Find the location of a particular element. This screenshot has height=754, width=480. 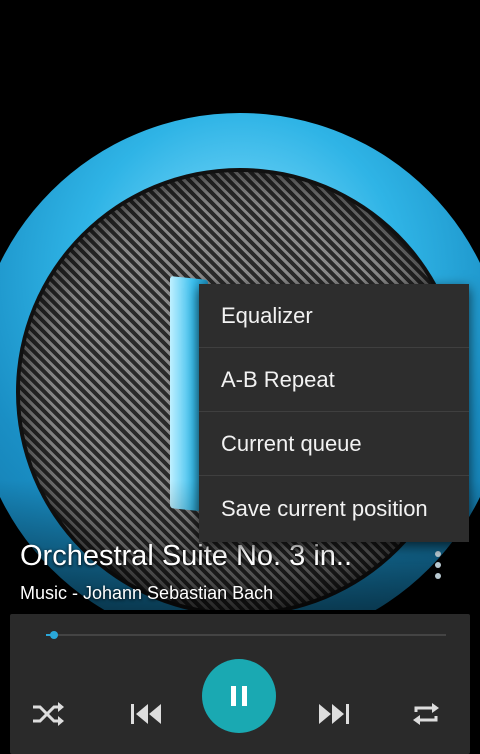

repeat-button is located at coordinates (426, 714).